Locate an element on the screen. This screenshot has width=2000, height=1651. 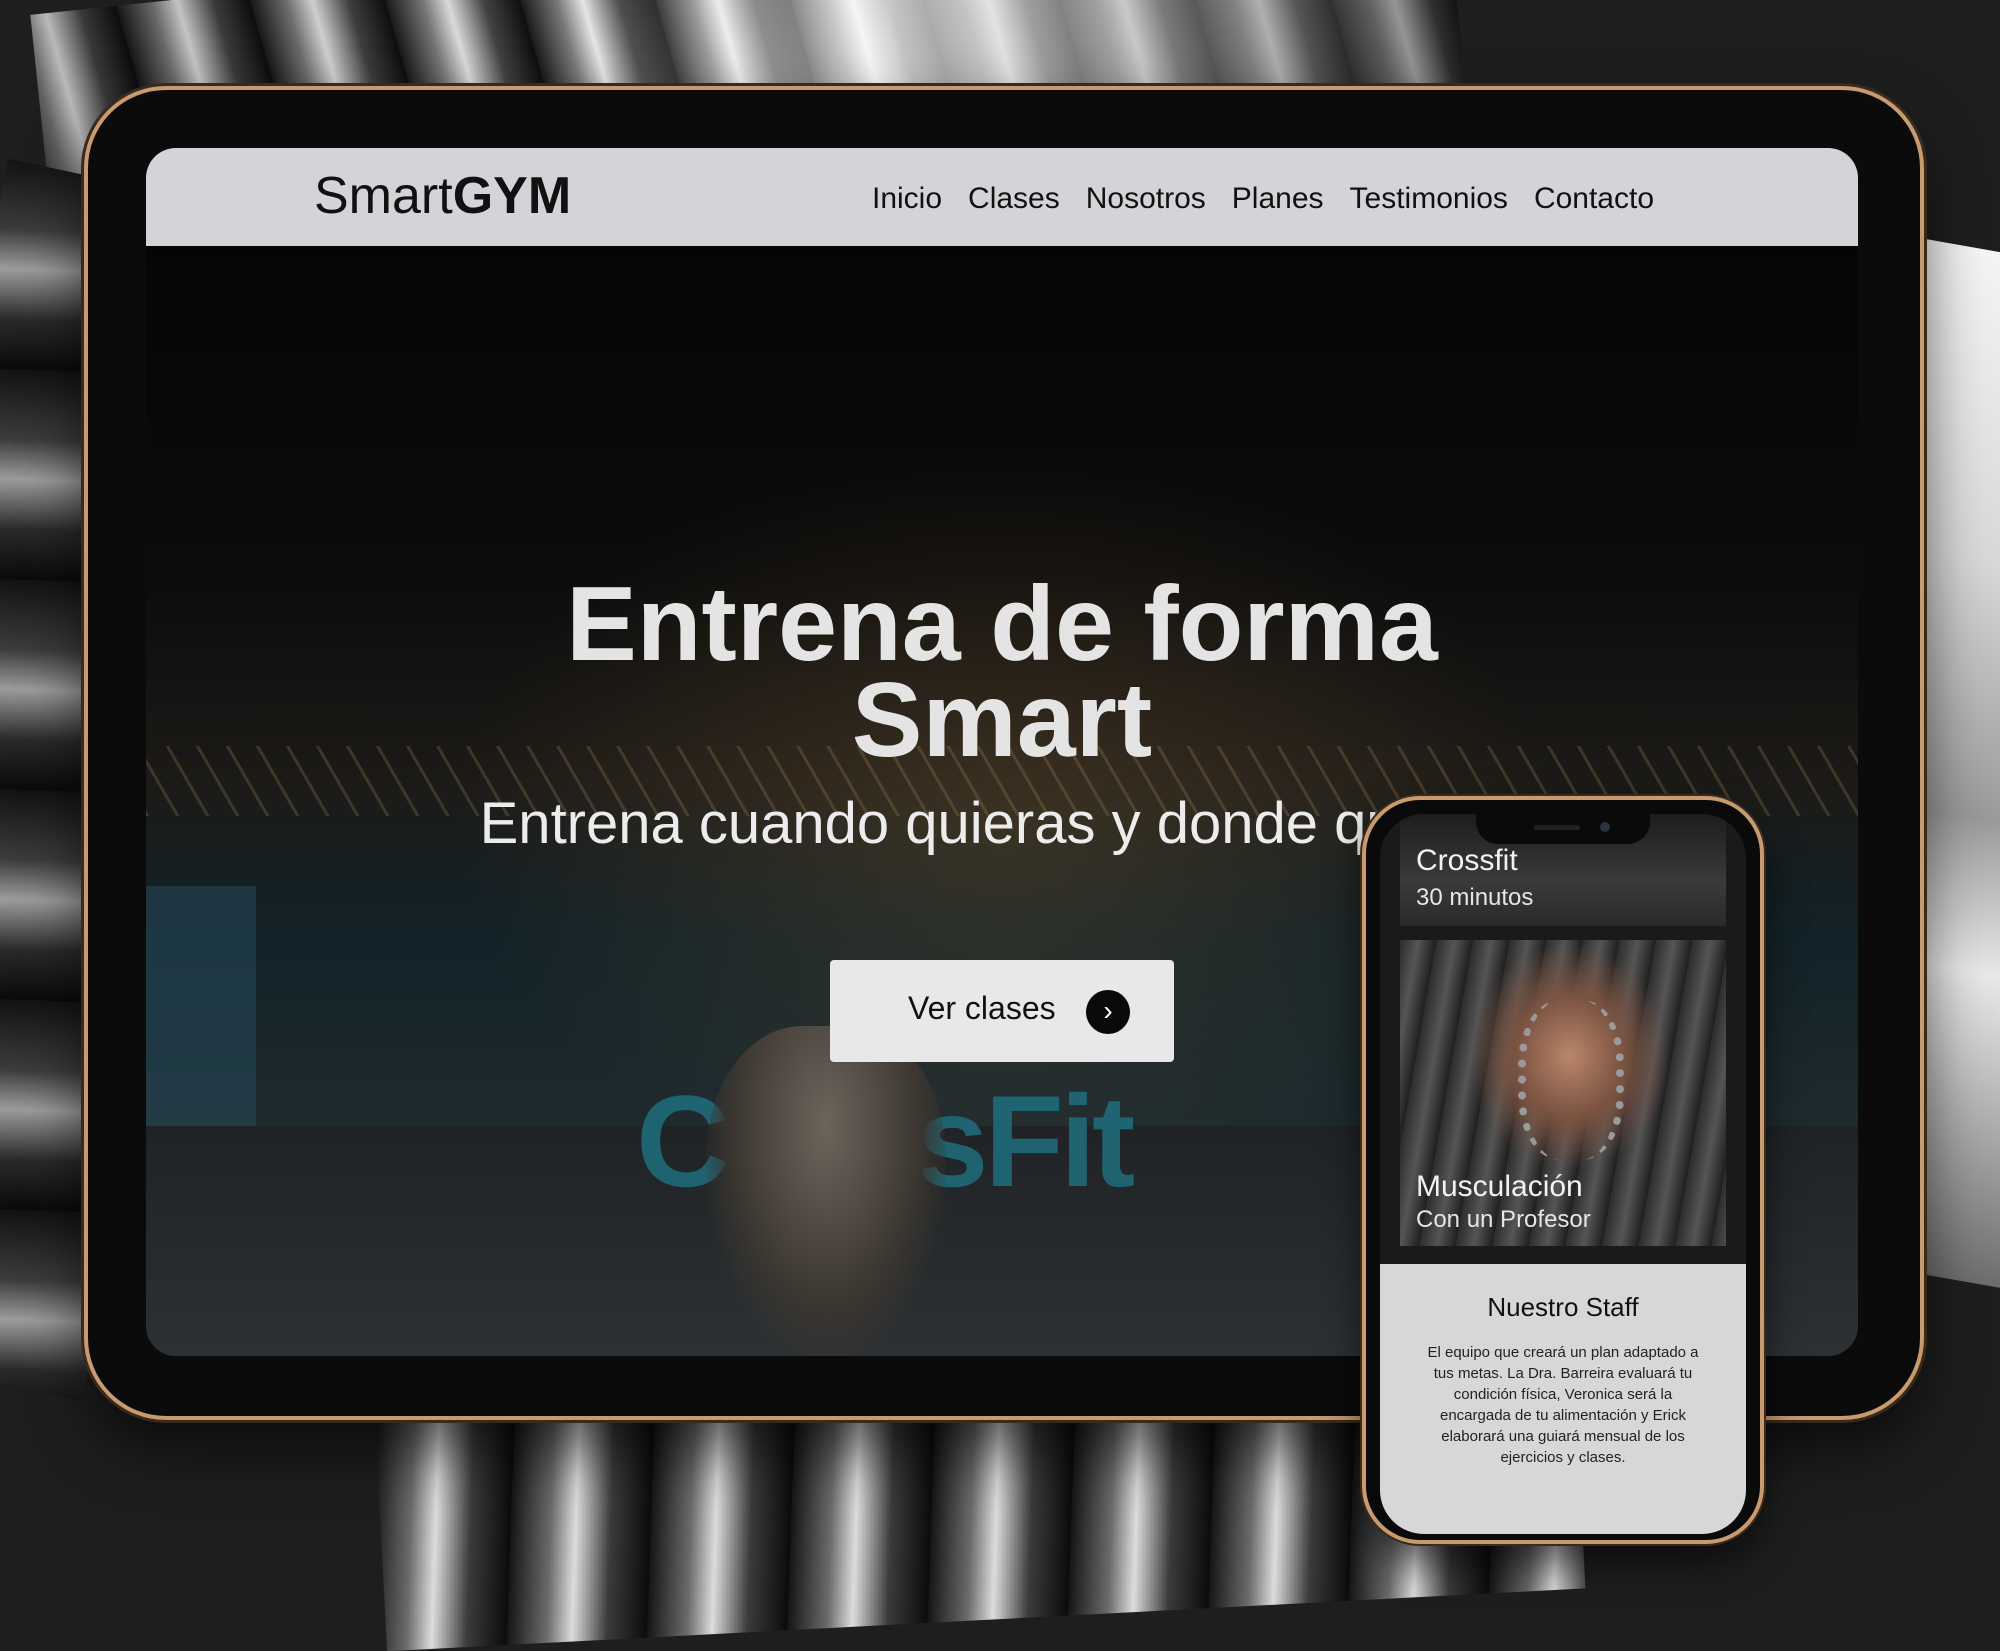
hero-title-line2: Smart is located at coordinates (1002, 720).